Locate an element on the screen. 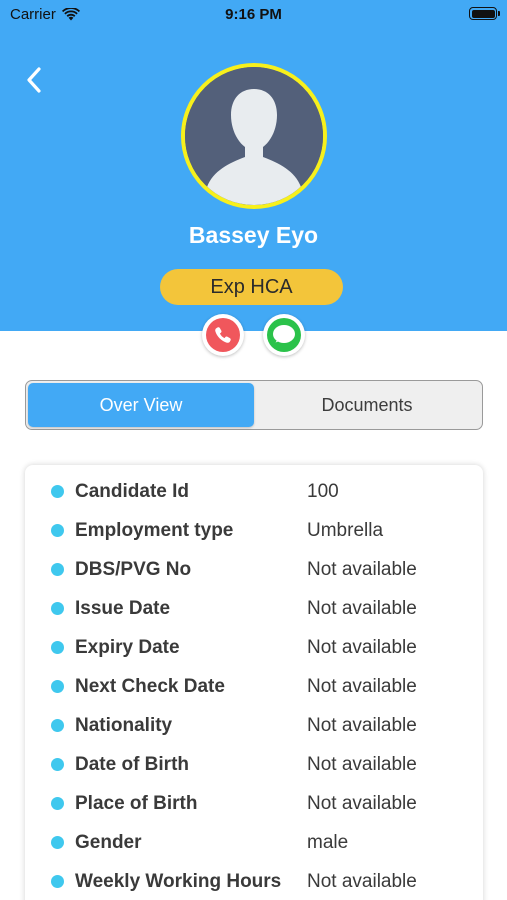 This screenshot has width=507, height=900. detail-row-next-check-date: Next Check Date Not available is located at coordinates (254, 686).